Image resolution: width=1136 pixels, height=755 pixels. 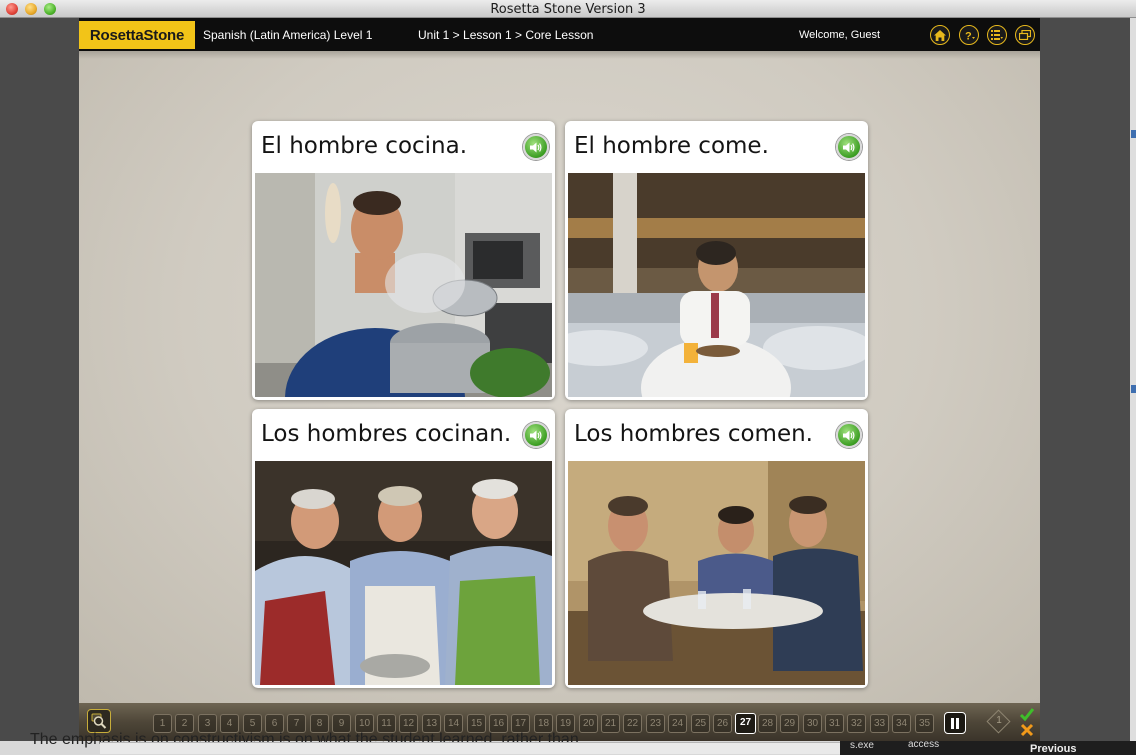 I want to click on cross-icon, so click(x=1027, y=730).